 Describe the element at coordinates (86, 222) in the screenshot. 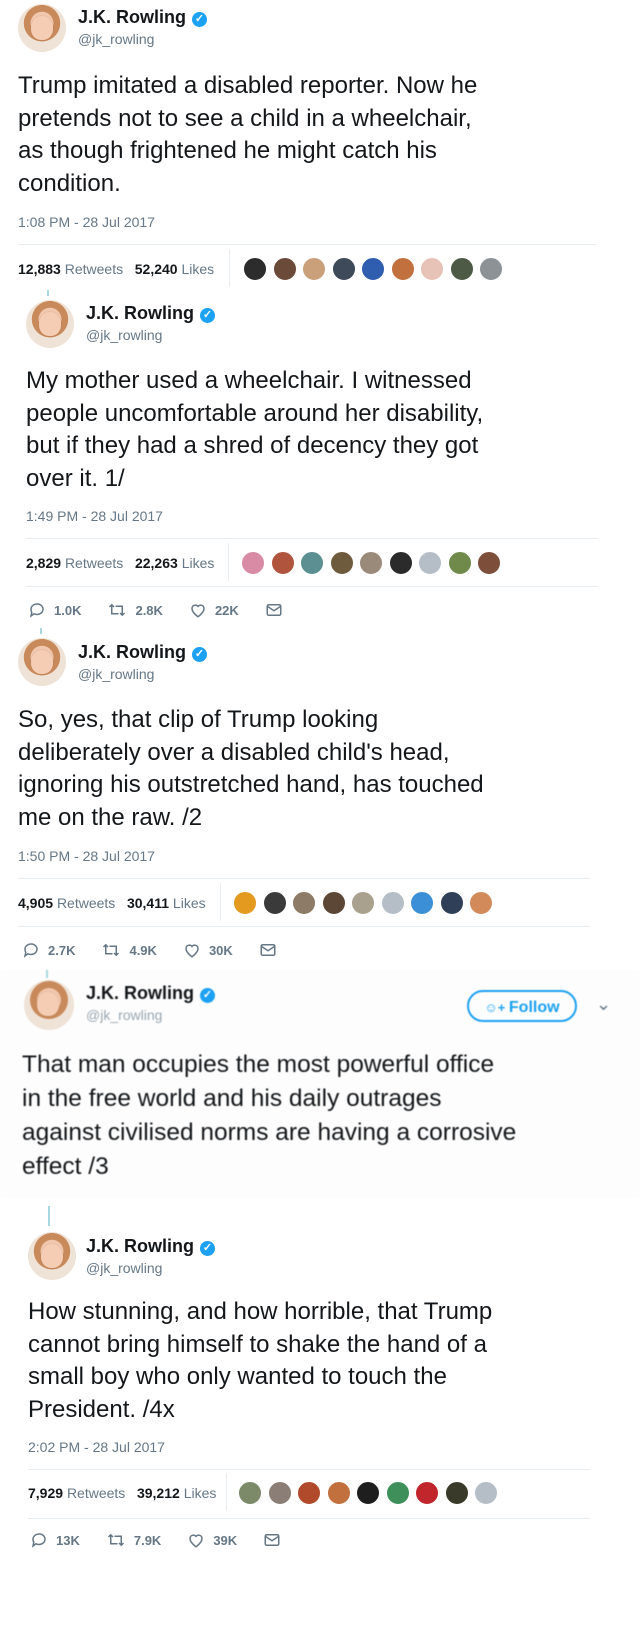

I see `tweet-timestamp: 1:08 PM - 28 Jul 2017` at that location.